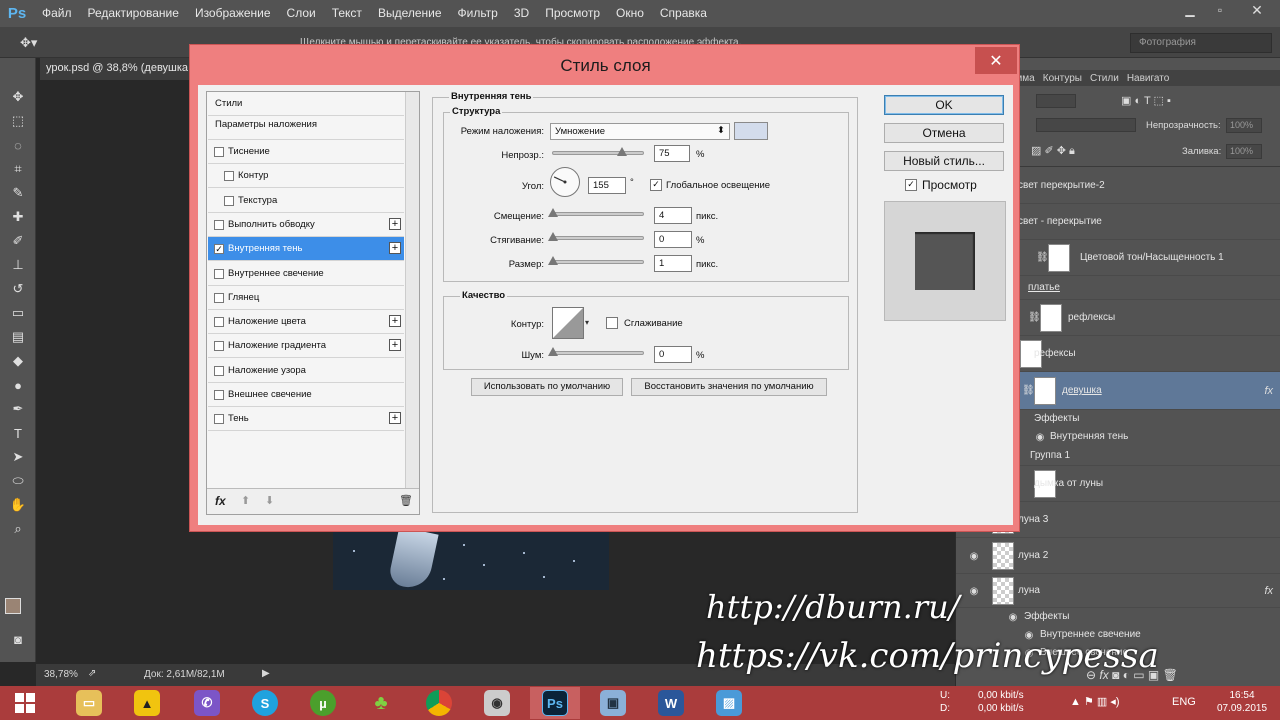  Describe the element at coordinates (219, 249) in the screenshot. I see `style-item-checkbox: ✓` at that location.